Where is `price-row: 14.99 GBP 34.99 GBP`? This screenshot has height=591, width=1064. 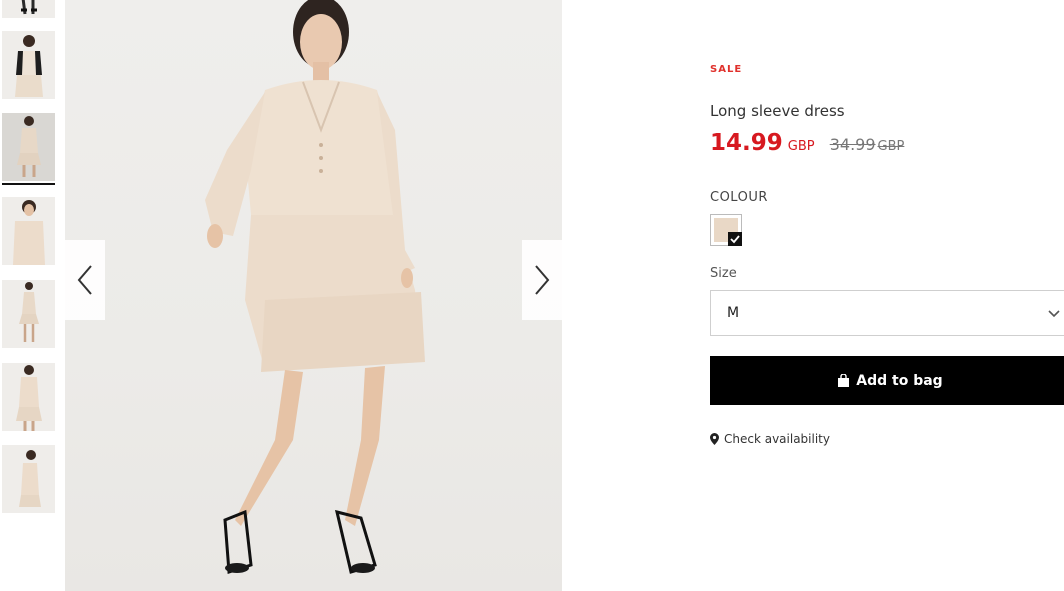
price-row: 14.99 GBP 34.99 GBP is located at coordinates (807, 143).